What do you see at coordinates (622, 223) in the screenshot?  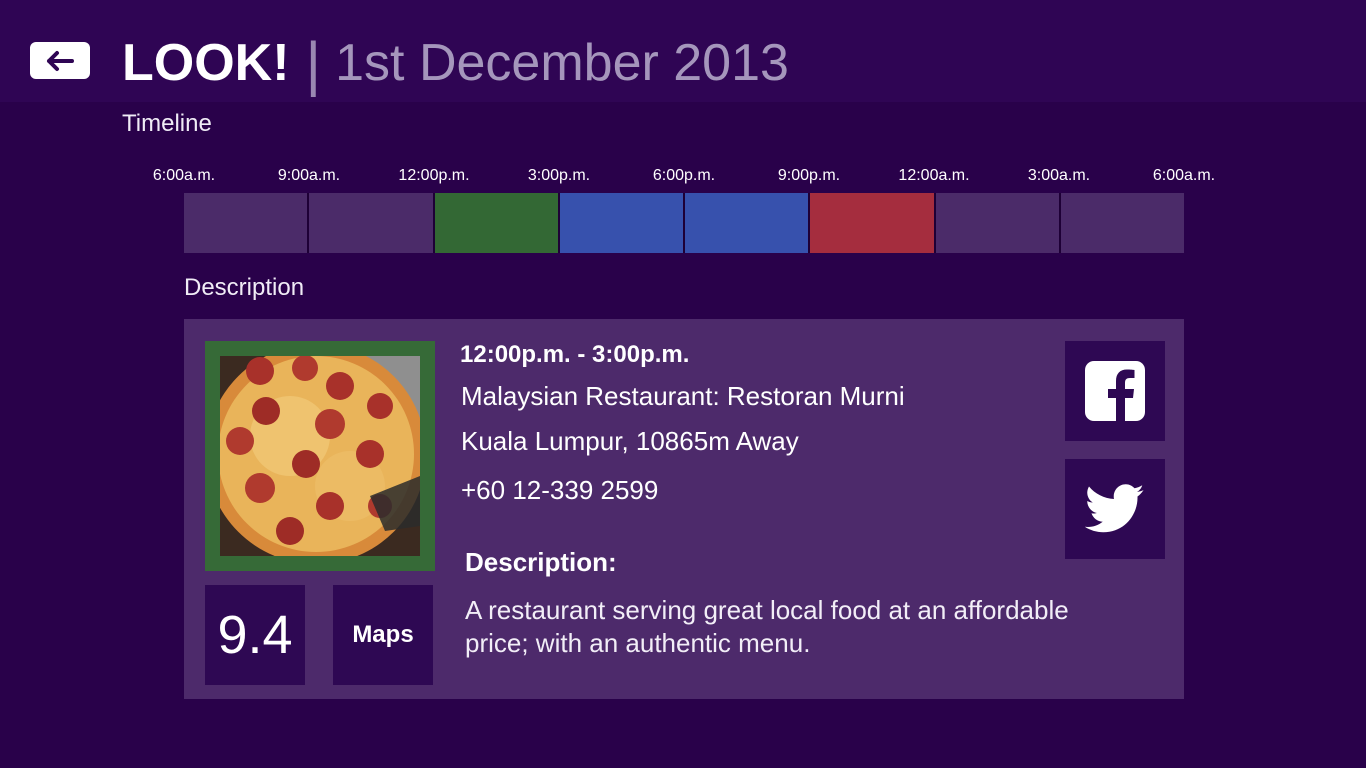 I see `timeline-slot-3pm` at bounding box center [622, 223].